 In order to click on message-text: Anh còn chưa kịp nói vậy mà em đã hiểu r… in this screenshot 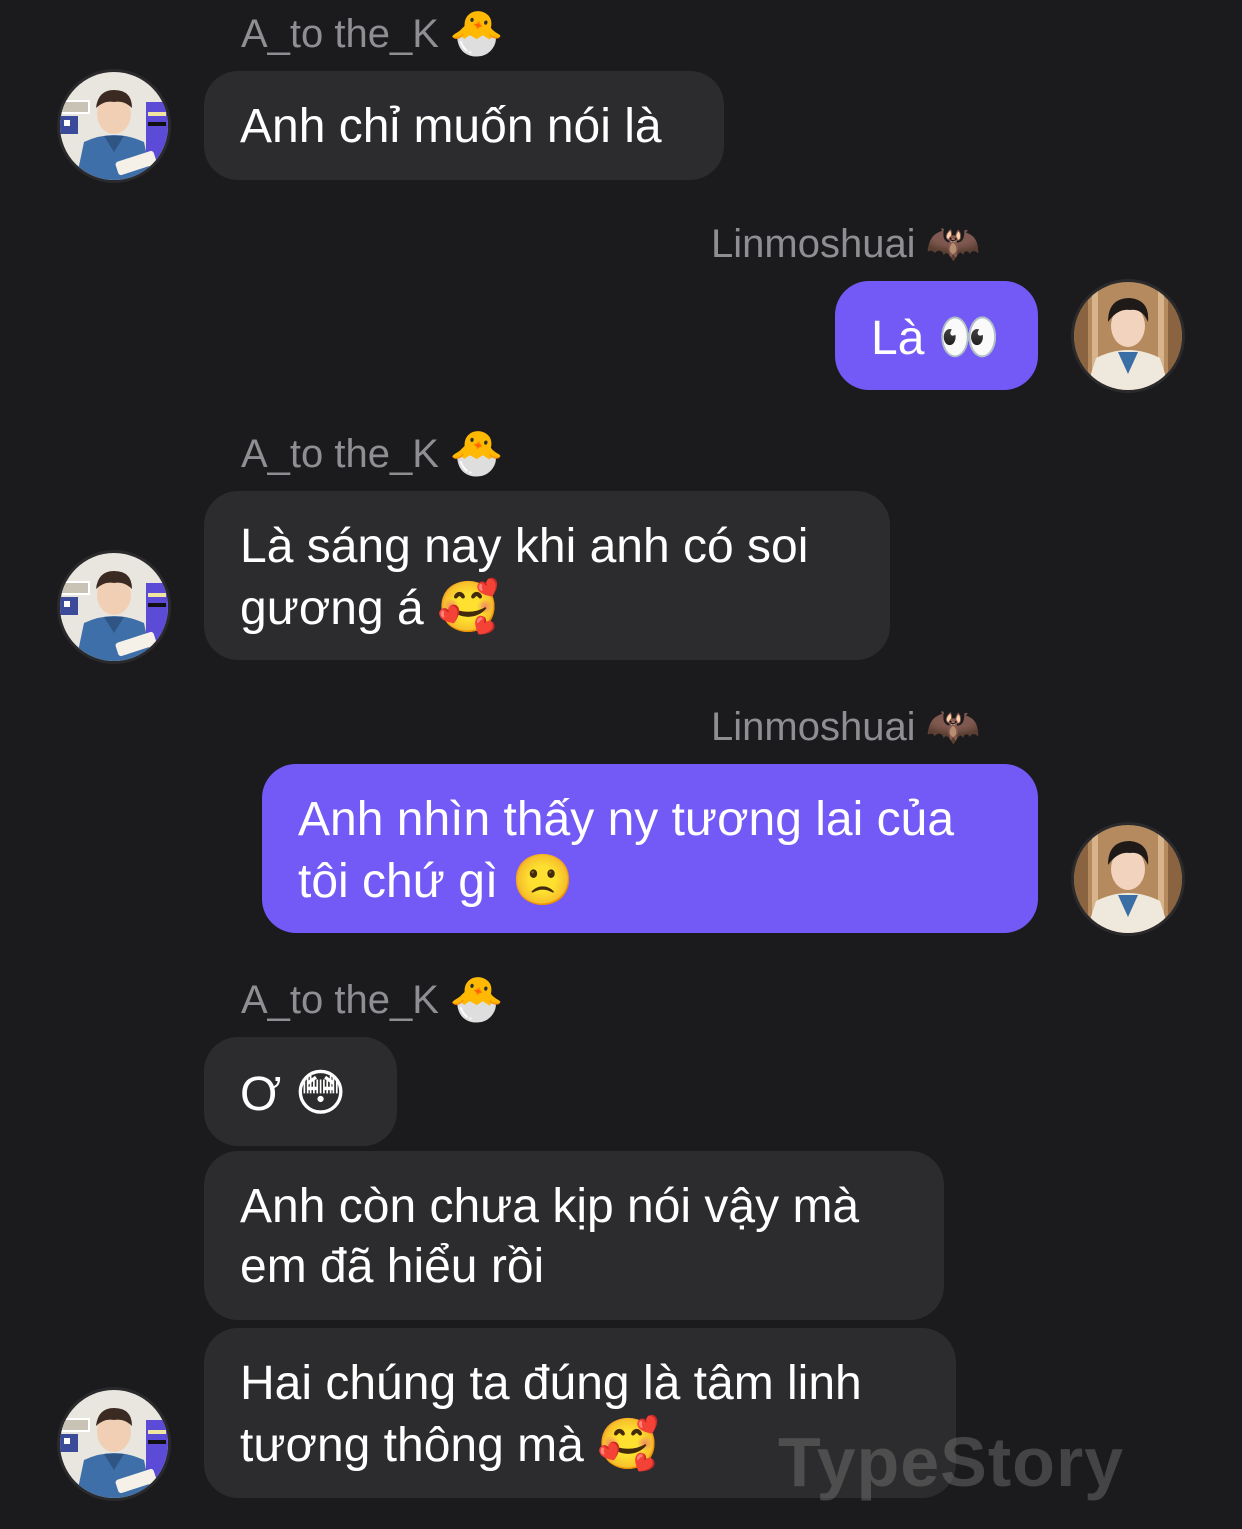, I will do `click(550, 1236)`.